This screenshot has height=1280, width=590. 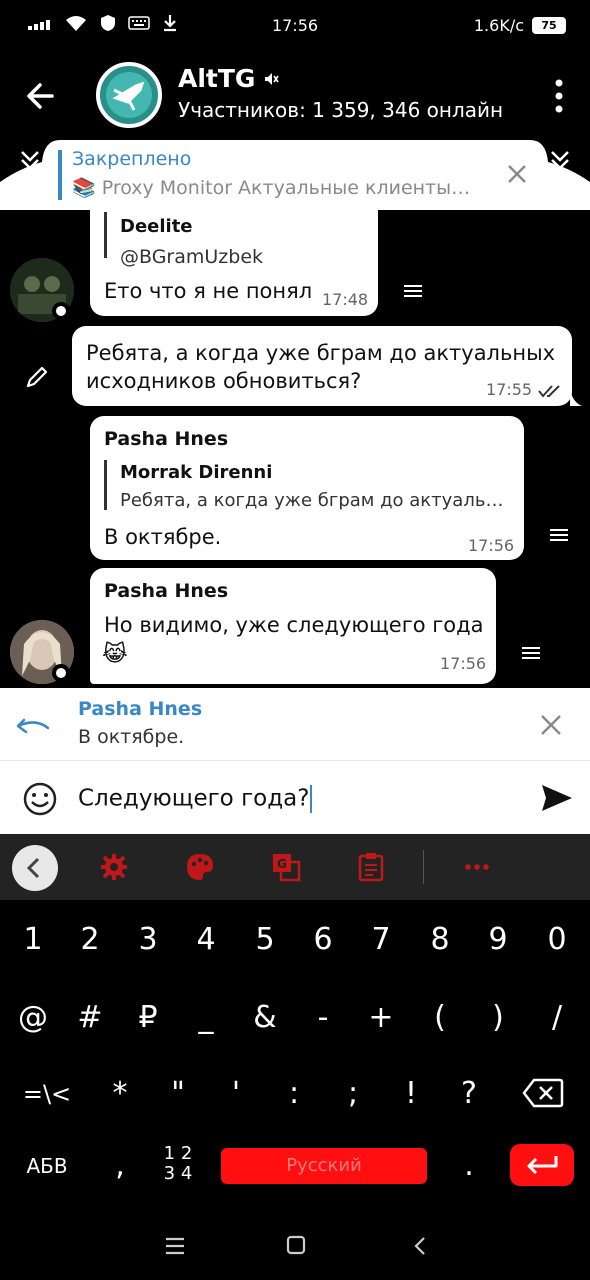 I want to click on key: +, so click(x=381, y=1017).